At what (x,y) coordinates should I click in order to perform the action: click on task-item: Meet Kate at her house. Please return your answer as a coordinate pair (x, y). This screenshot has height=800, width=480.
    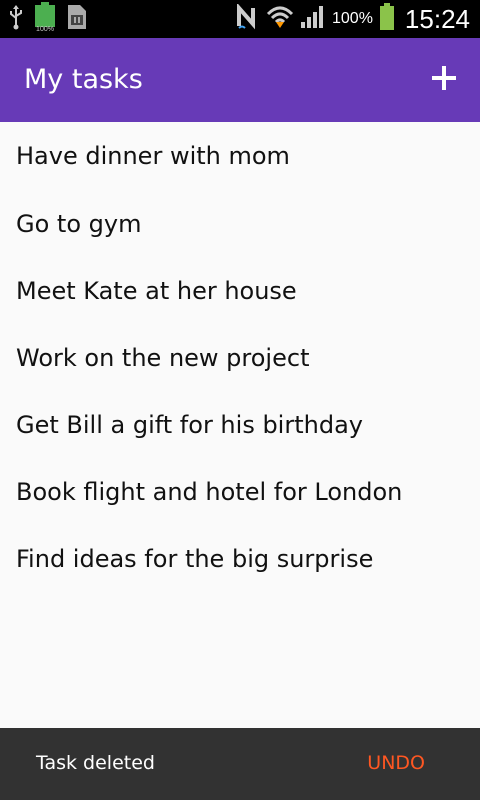
    Looking at the image, I should click on (240, 290).